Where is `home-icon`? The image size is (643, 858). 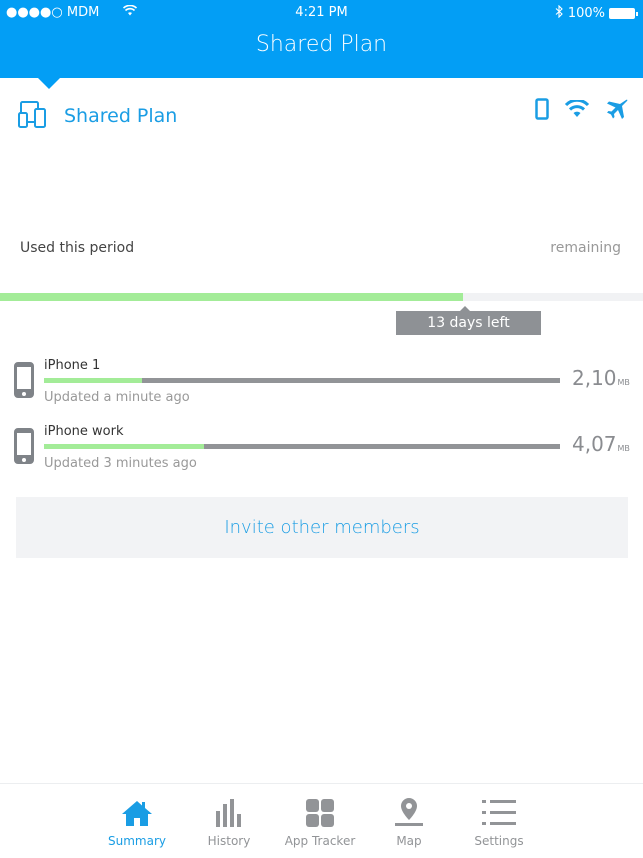
home-icon is located at coordinates (137, 814).